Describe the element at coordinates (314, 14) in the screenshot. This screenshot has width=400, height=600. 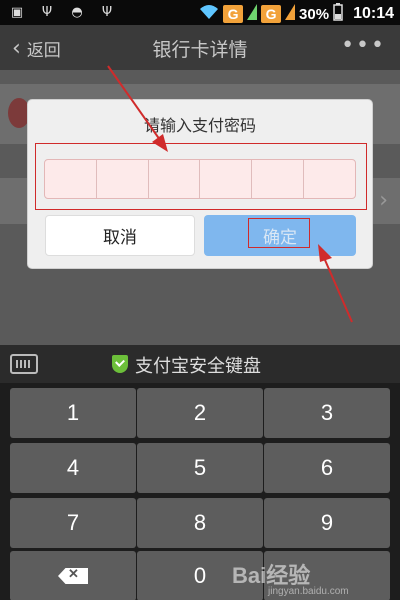
I see `battery-percentage: 30%` at that location.